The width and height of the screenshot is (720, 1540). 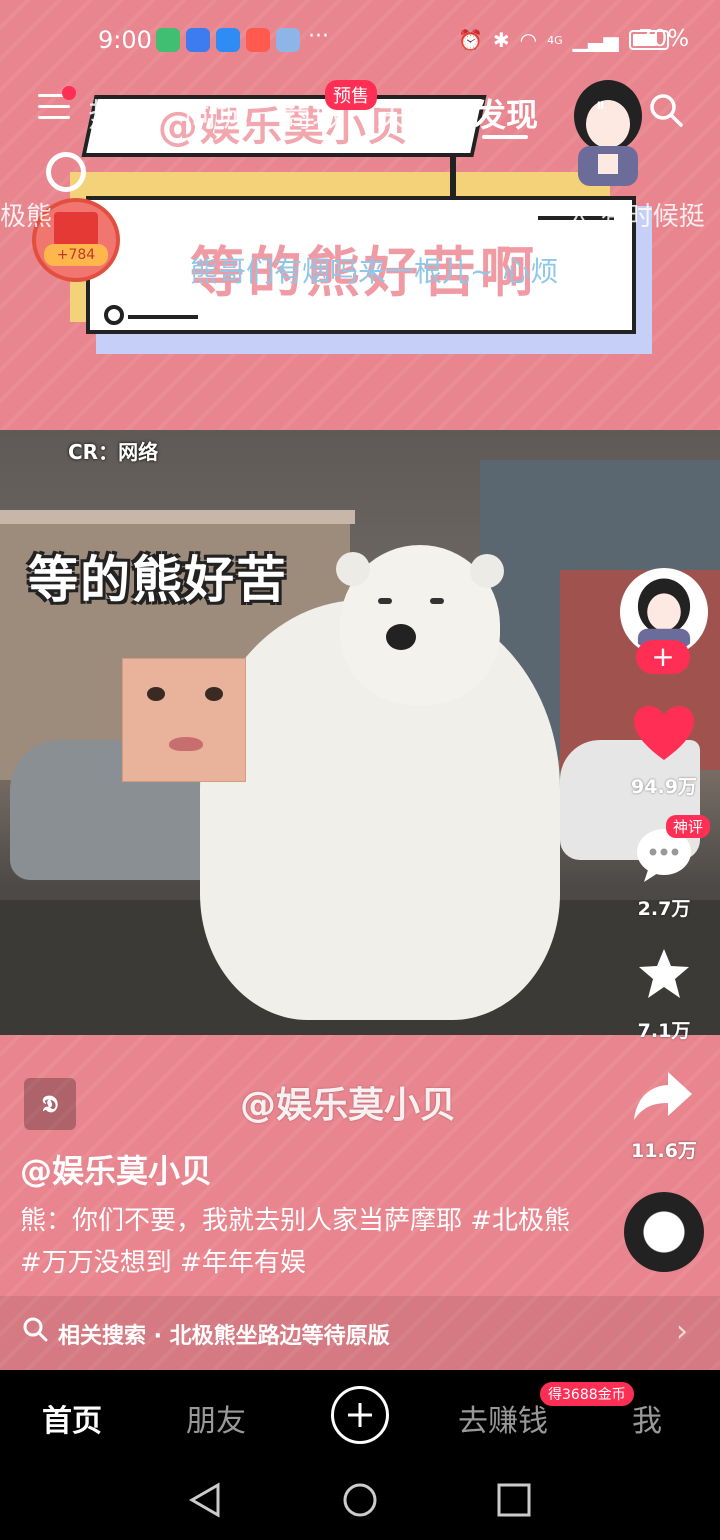 What do you see at coordinates (595, 40) in the screenshot?
I see `signal-icon: ▁▃▅` at bounding box center [595, 40].